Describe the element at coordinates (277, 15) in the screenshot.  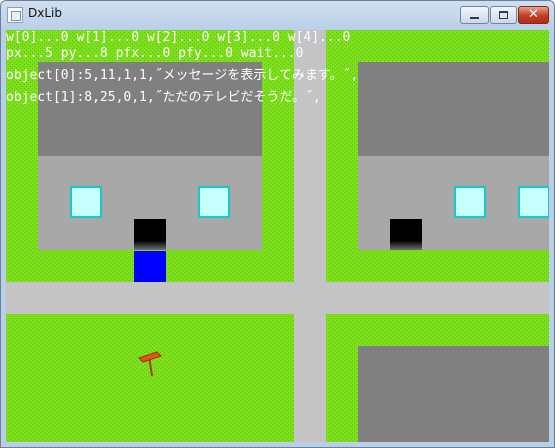
I see `title-bar: DxLib ✕` at that location.